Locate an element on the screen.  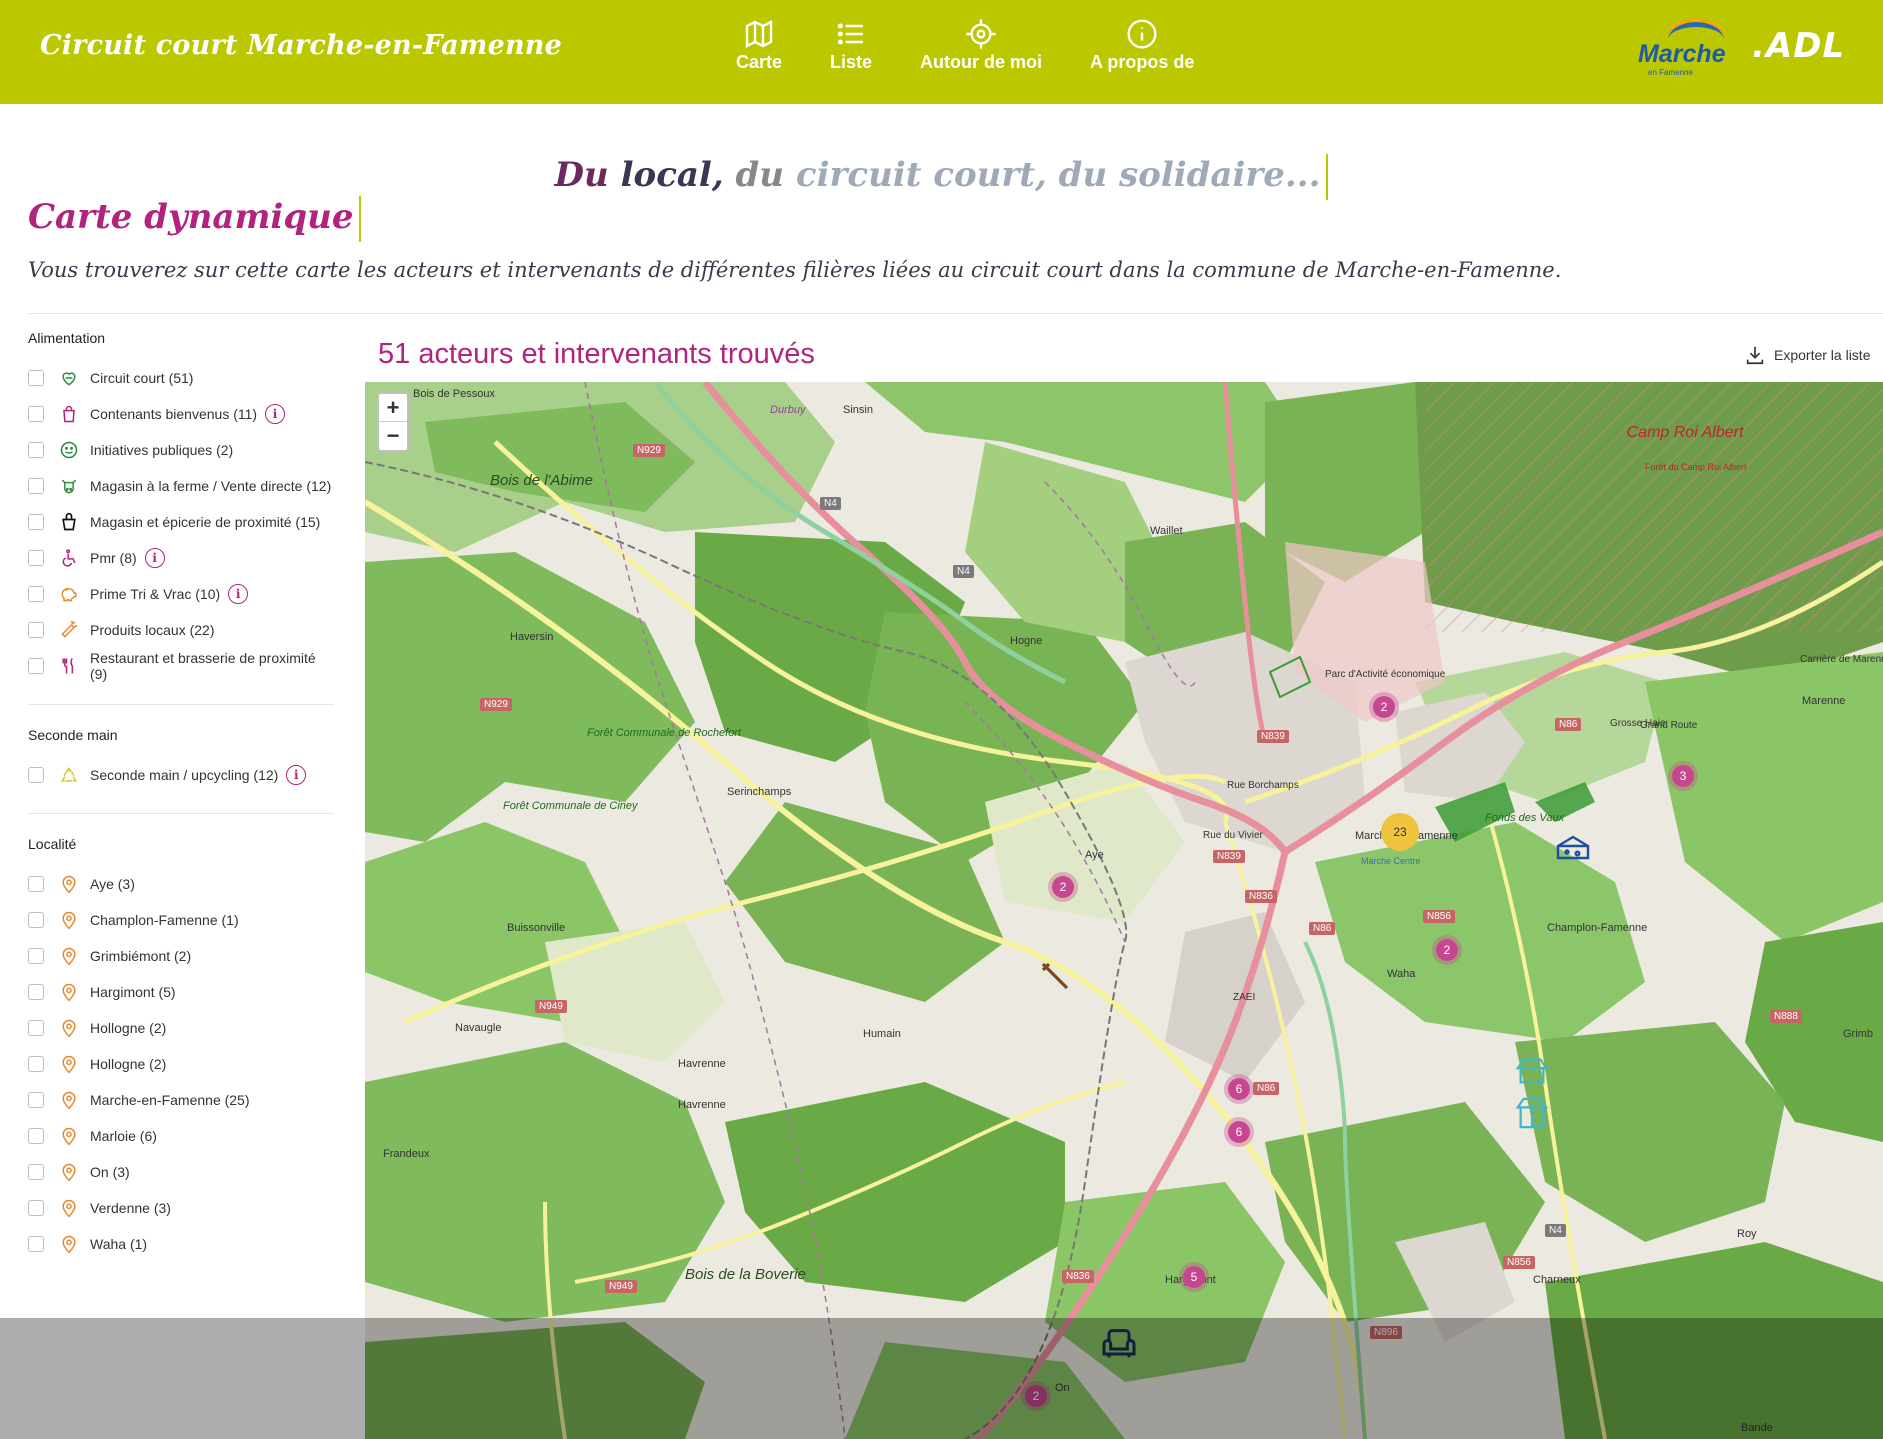
zoom-out-button: − is located at coordinates (393, 436).